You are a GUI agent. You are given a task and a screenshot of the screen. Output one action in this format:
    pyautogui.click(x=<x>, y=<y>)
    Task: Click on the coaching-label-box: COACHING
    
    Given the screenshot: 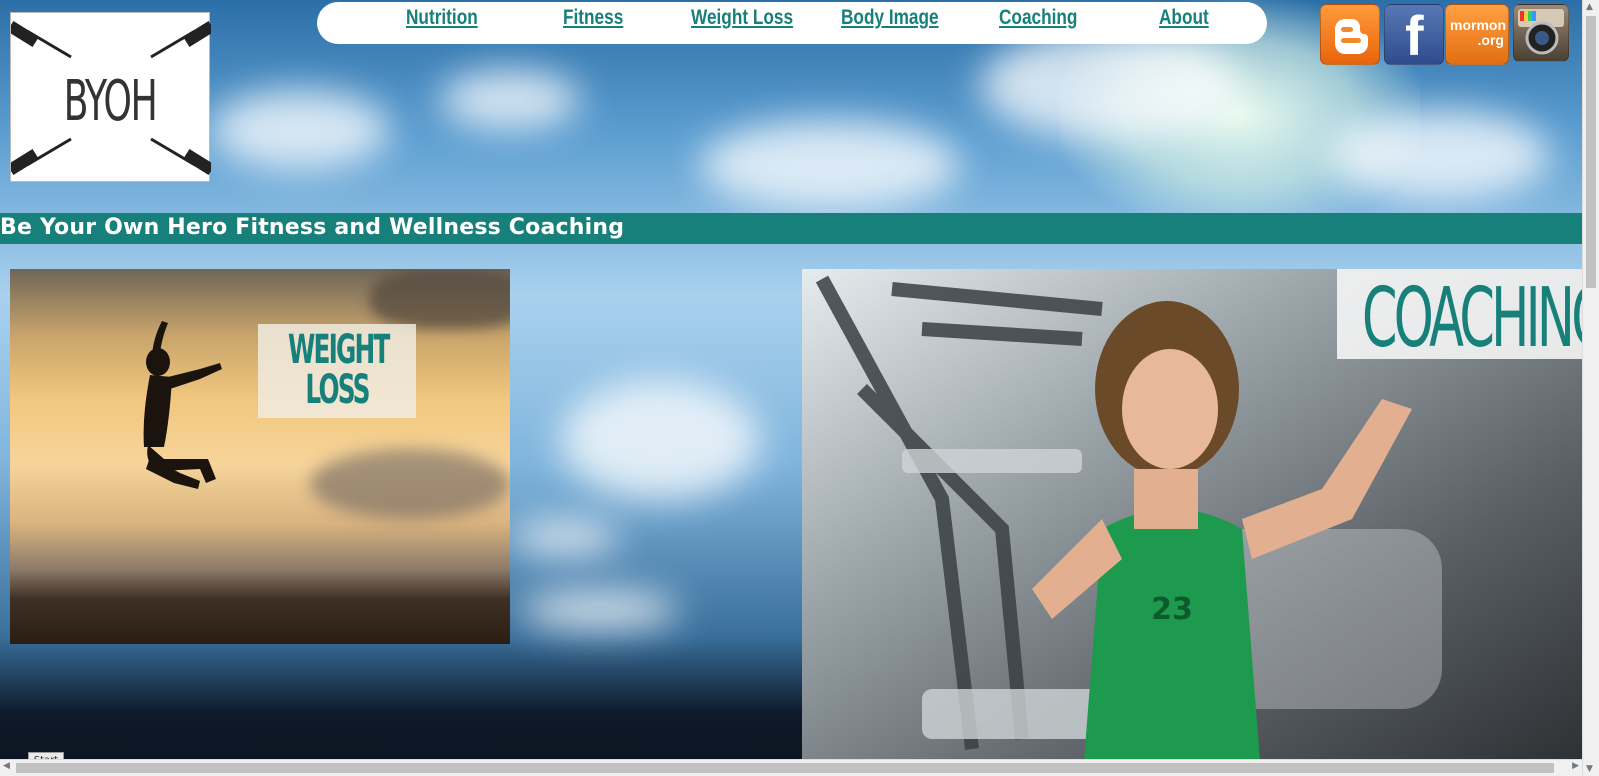 What is the action you would take?
    pyautogui.click(x=1459, y=317)
    